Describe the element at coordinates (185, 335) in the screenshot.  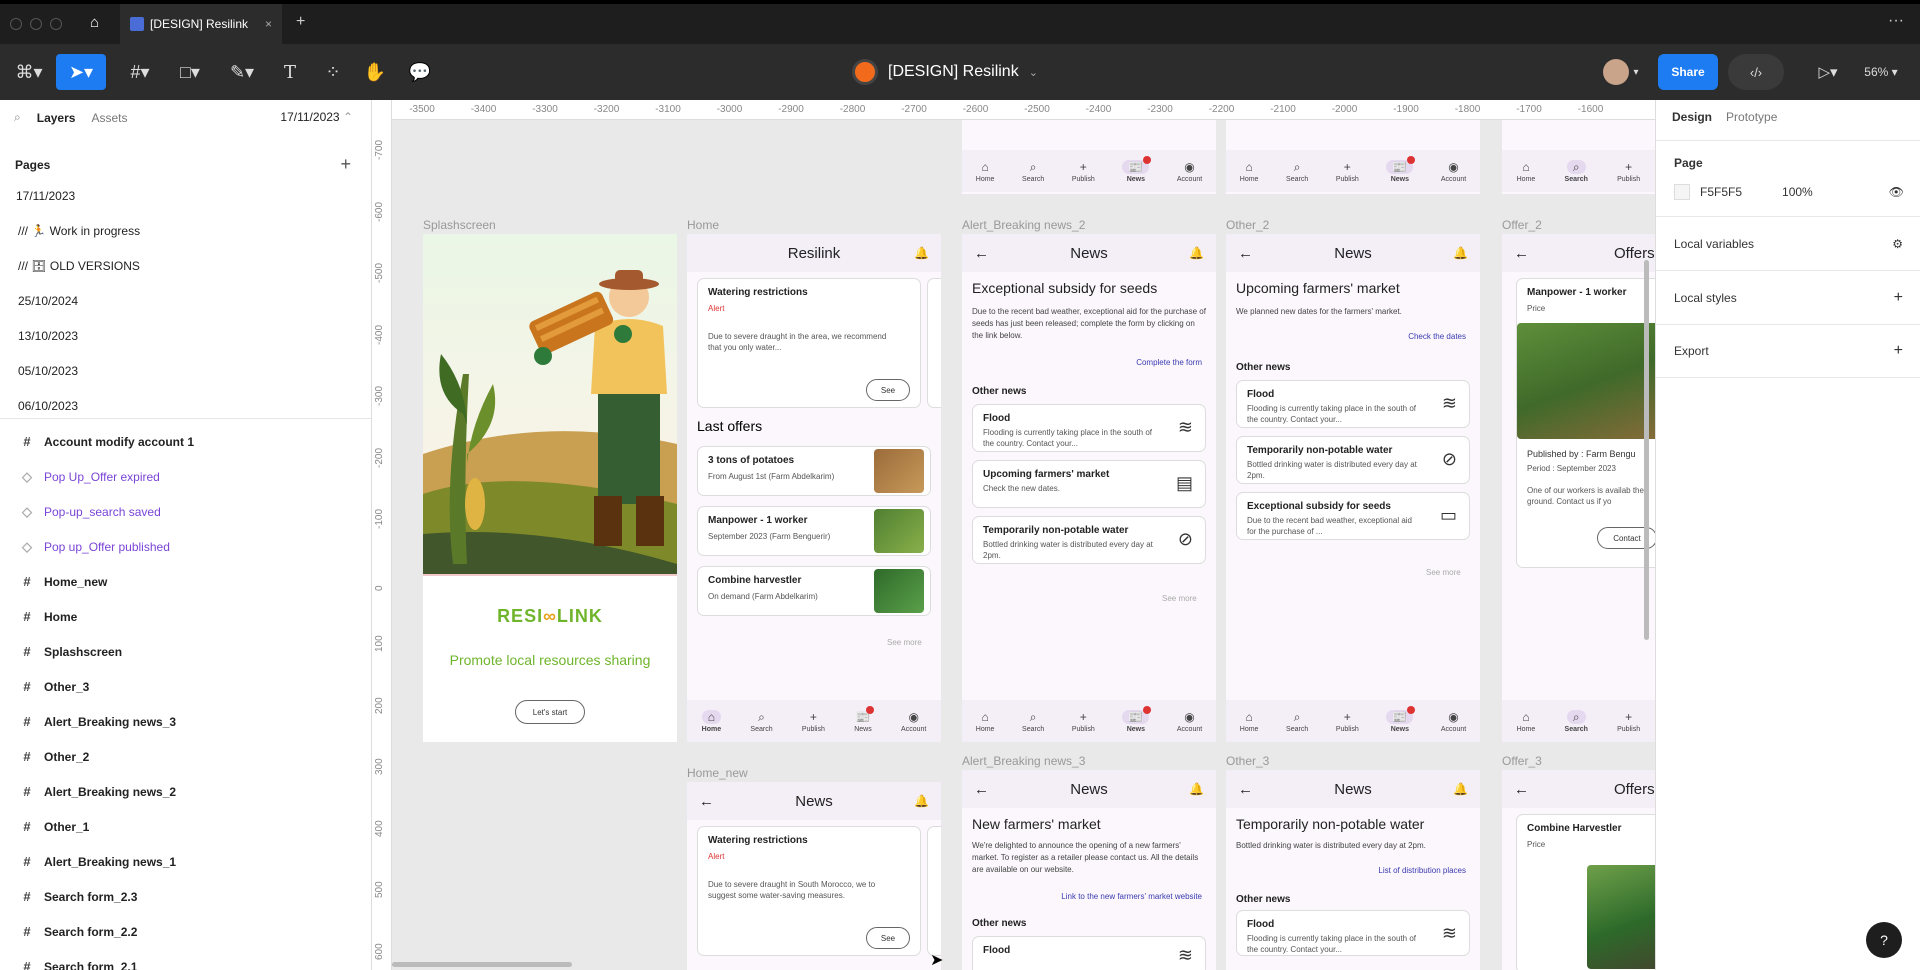
I see `page-item: 13/10/2023` at that location.